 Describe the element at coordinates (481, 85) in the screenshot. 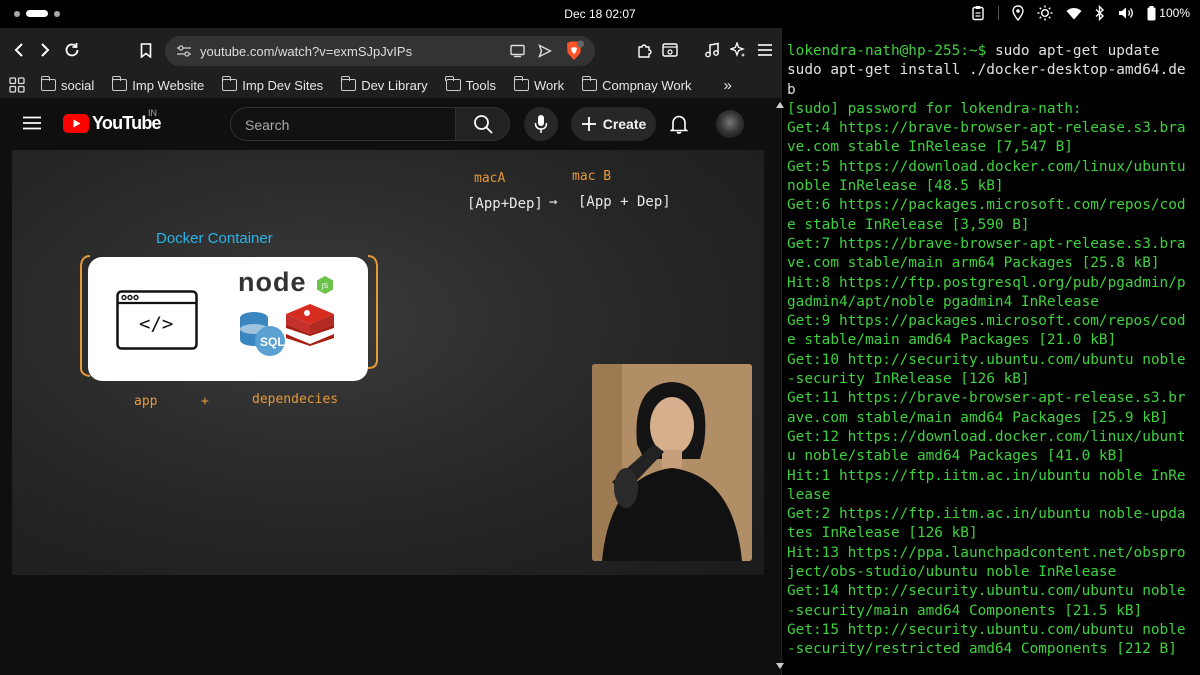

I see `bookmark-label: Tools` at that location.